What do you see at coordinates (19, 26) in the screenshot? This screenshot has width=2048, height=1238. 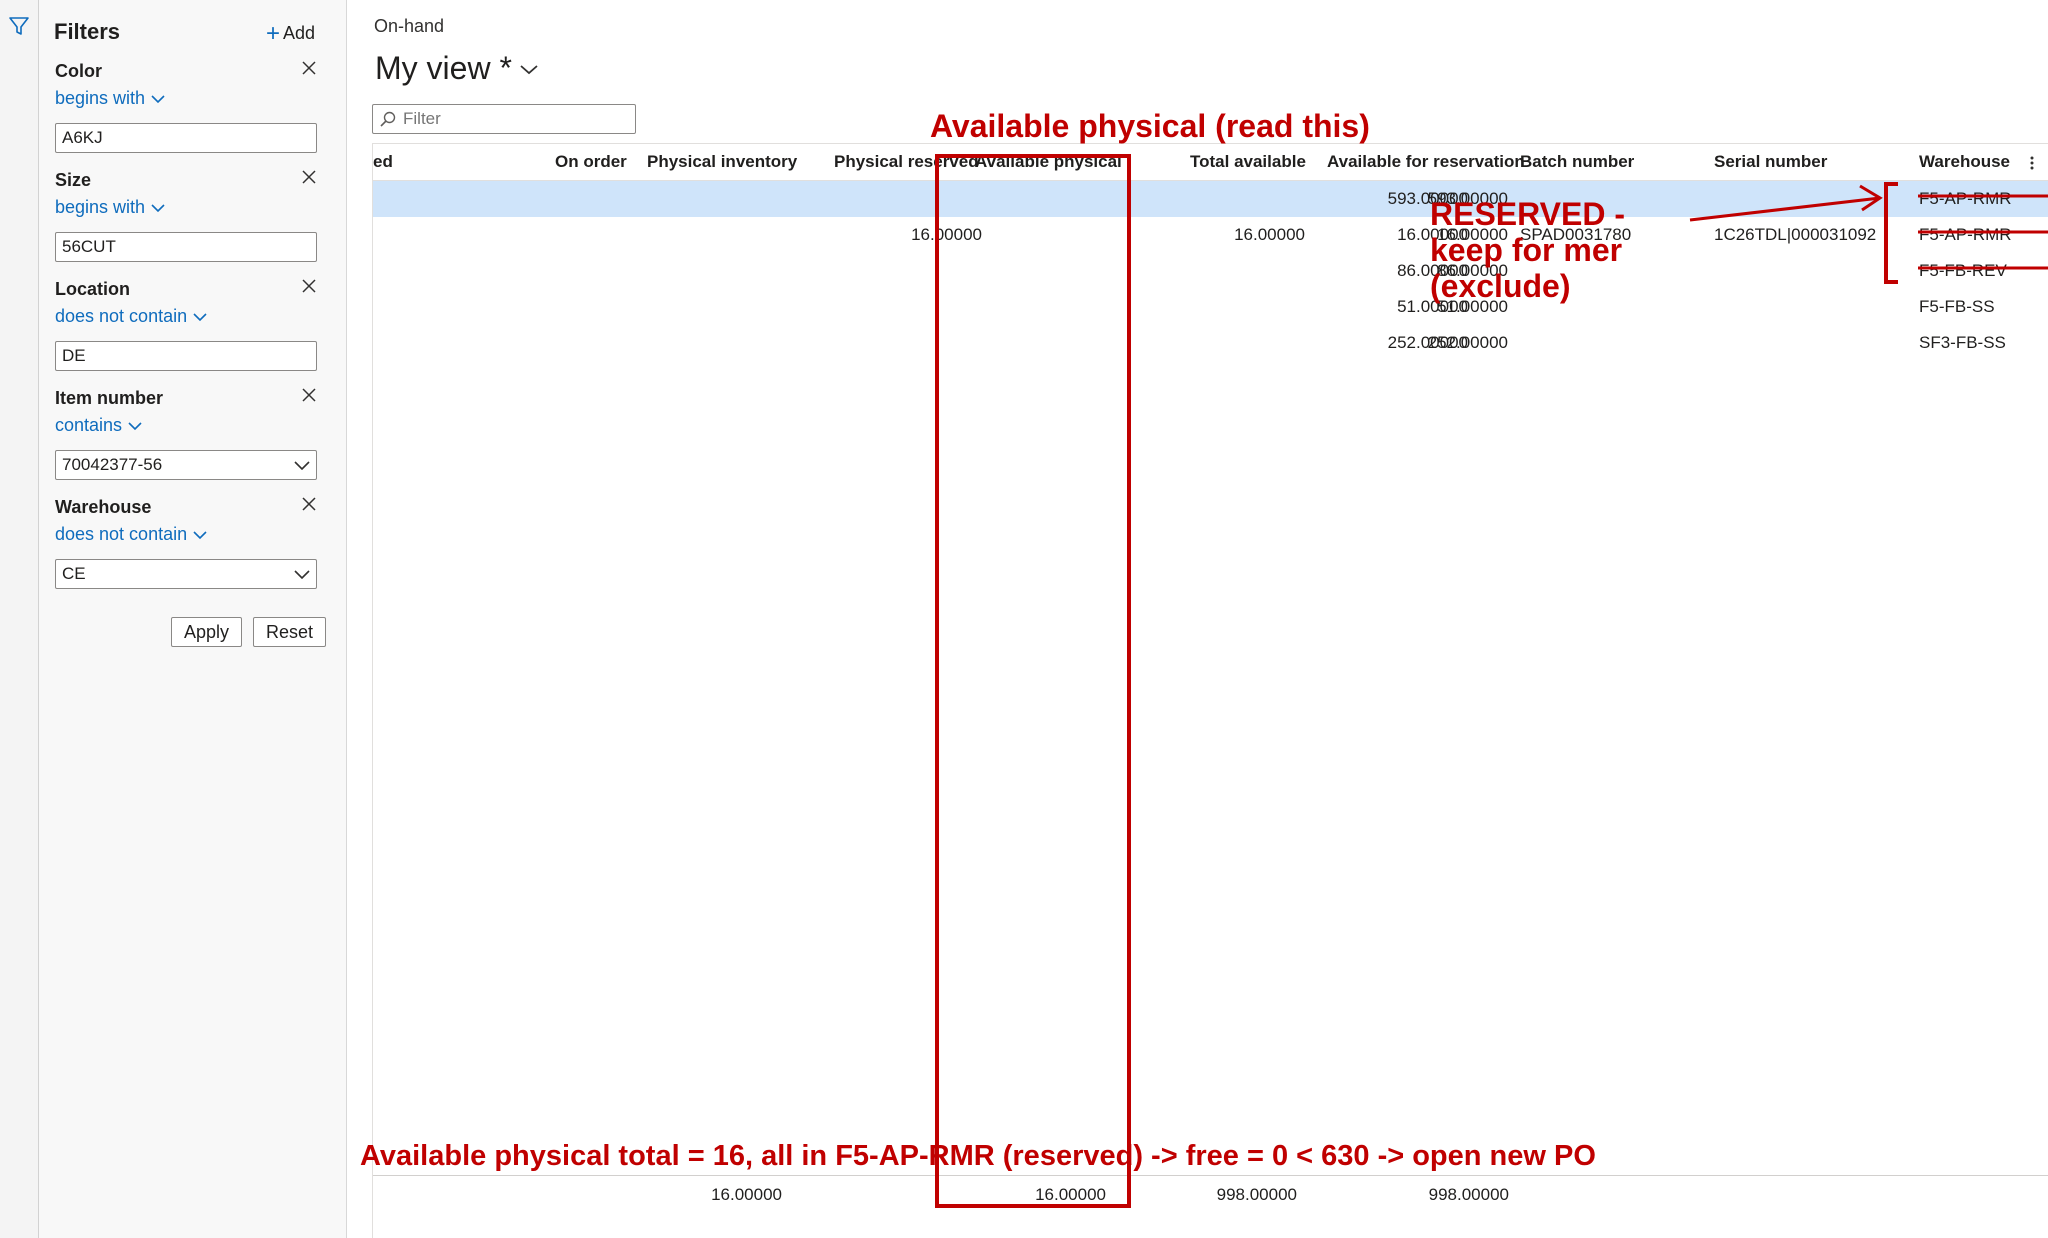 I see `filter-funnel-icon` at bounding box center [19, 26].